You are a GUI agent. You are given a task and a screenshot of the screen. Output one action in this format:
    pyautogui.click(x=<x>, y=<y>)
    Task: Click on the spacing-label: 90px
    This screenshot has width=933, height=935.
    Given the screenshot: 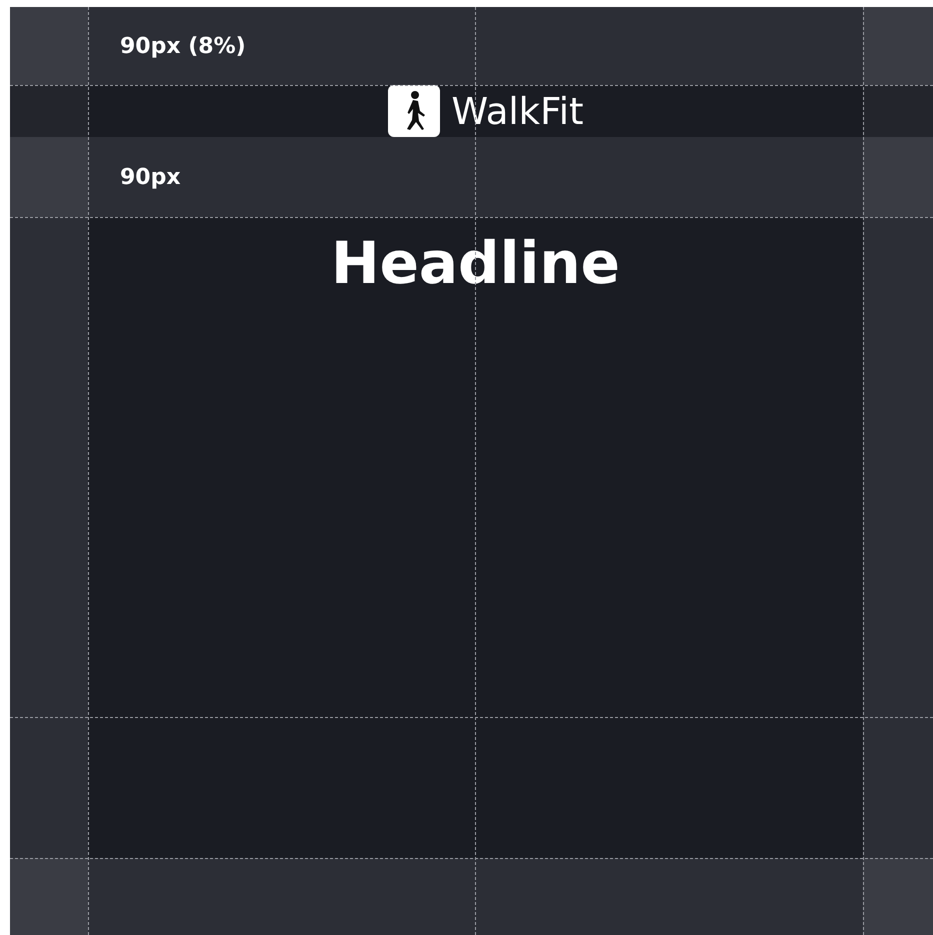 What is the action you would take?
    pyautogui.click(x=150, y=177)
    